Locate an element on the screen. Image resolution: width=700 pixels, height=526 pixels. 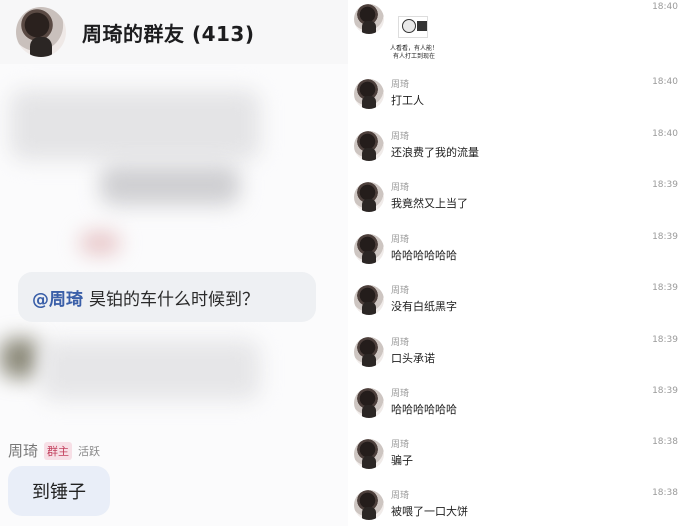
sender-row: 周琦 群主 活跃 is located at coordinates (54, 450).